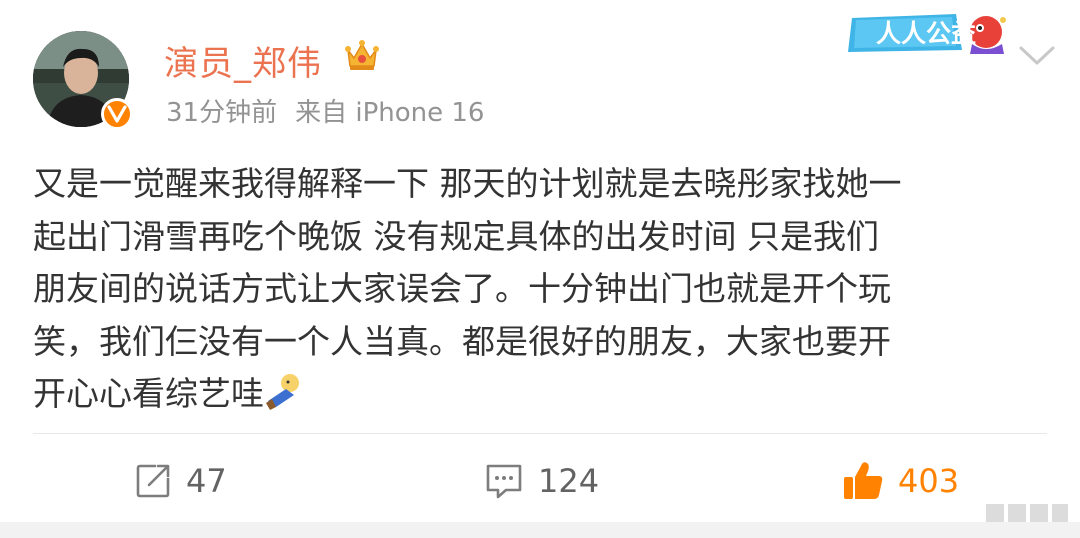 The image size is (1080, 538). I want to click on repost-button: 47, so click(180, 481).